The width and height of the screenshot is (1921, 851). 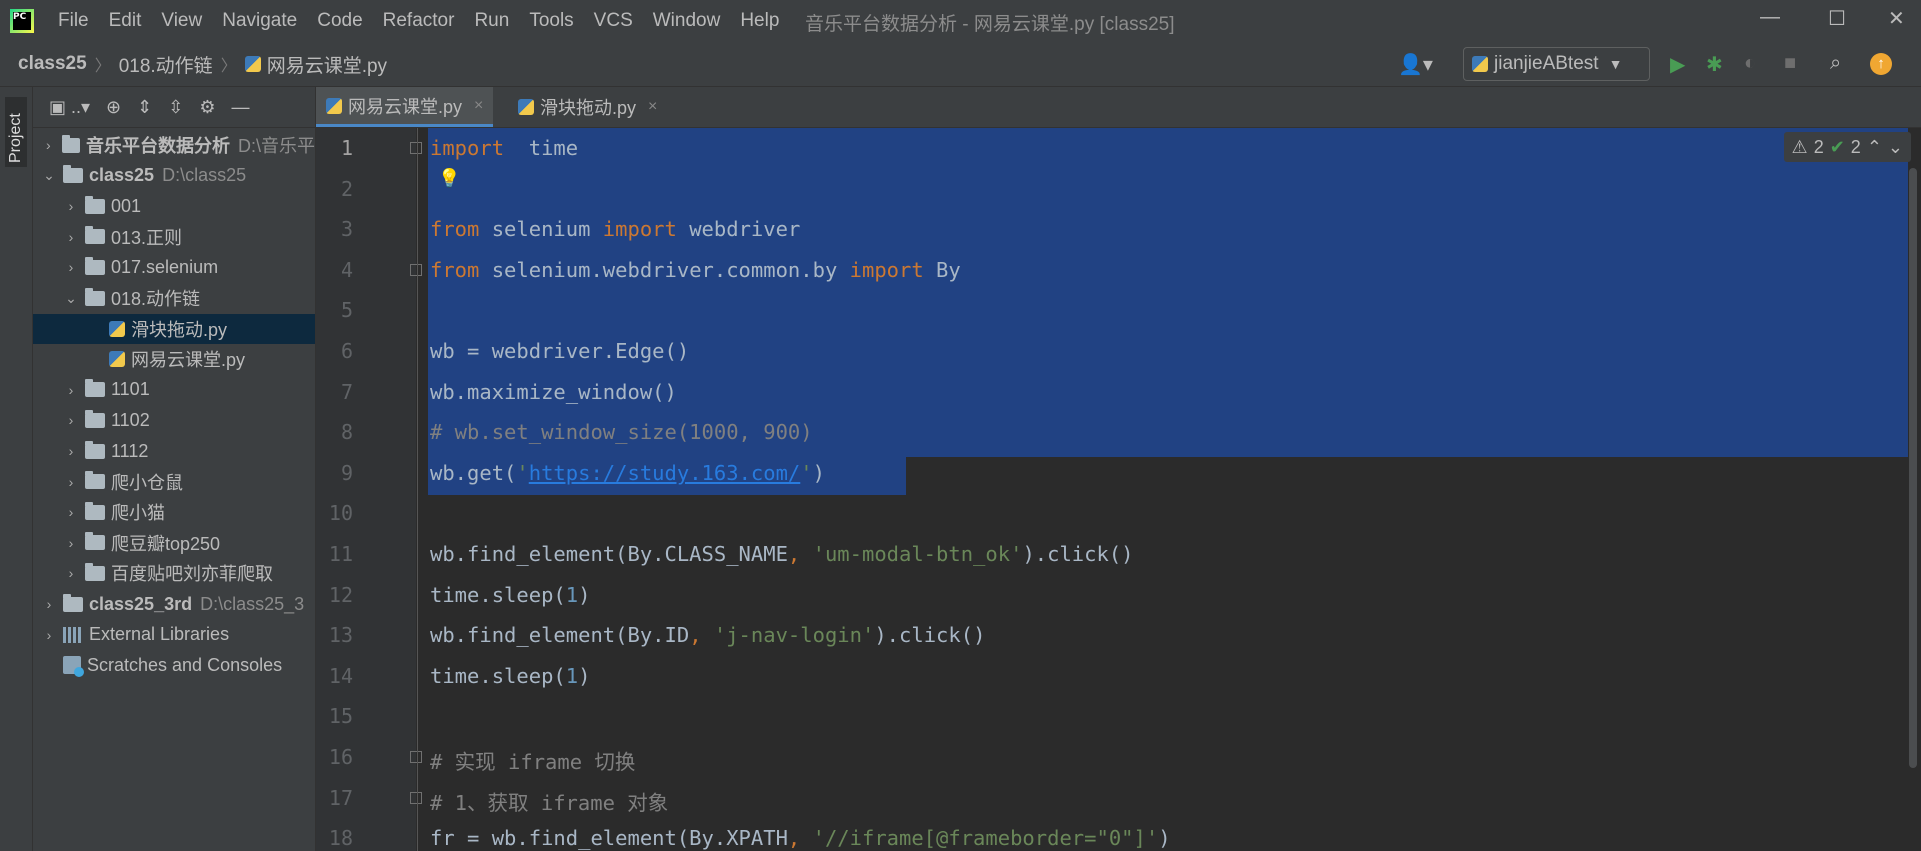 What do you see at coordinates (621, 432) in the screenshot?
I see `code-line: # wb.set_window_size(1000, 900)` at bounding box center [621, 432].